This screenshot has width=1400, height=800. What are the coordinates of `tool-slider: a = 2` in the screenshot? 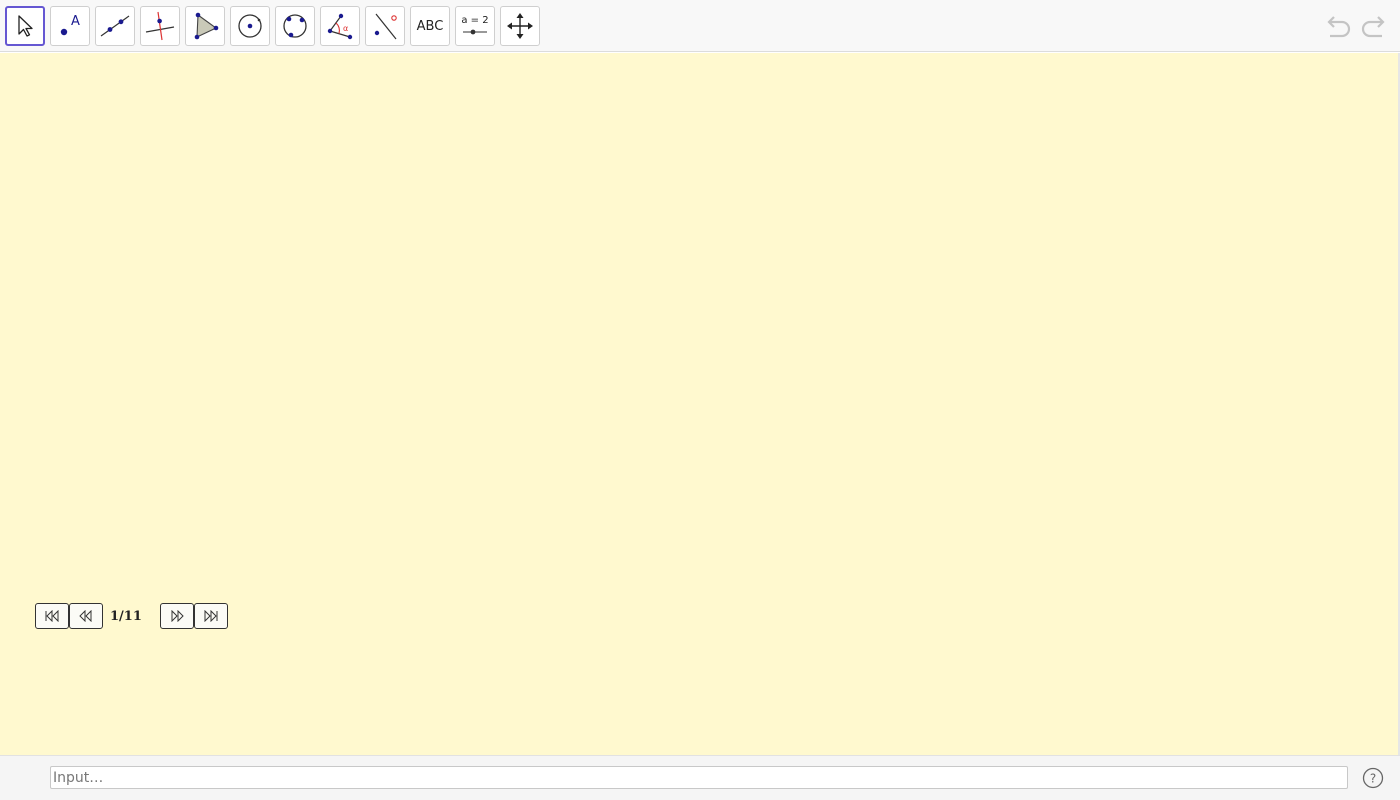 It's located at (475, 26).